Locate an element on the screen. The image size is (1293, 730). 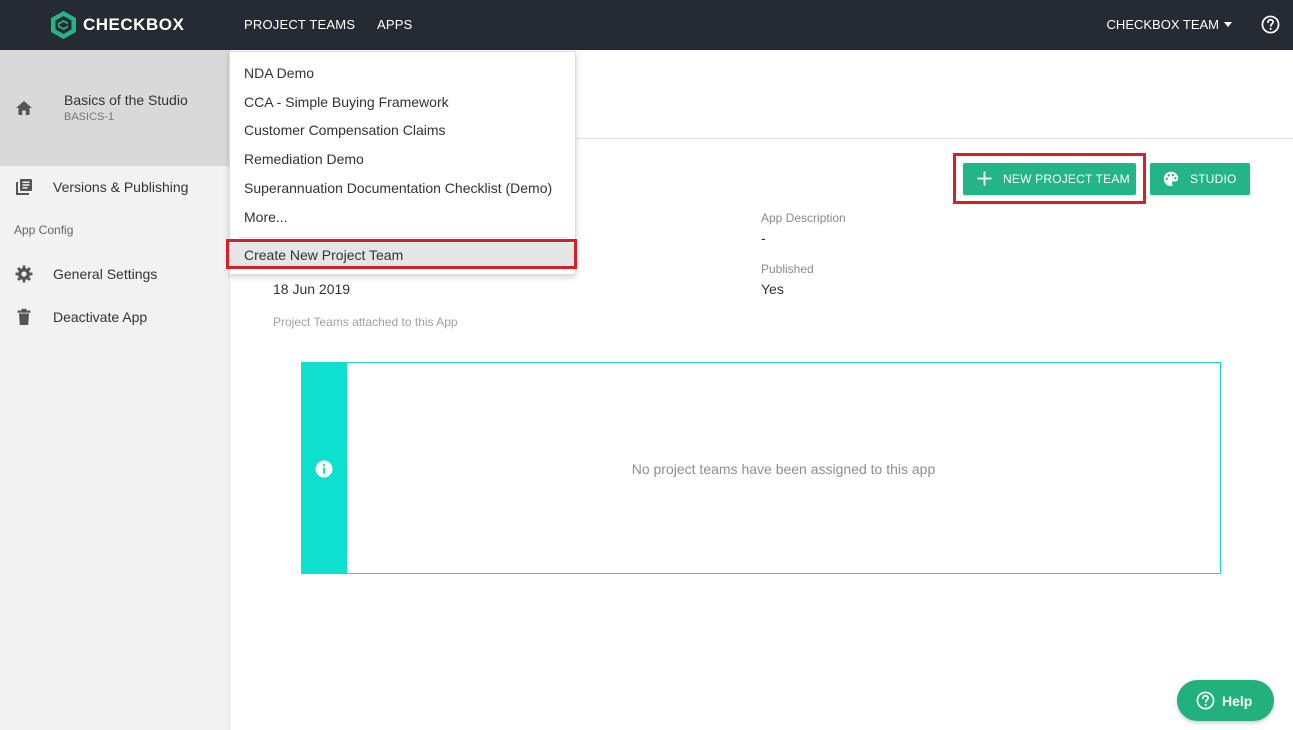
nav-project-teams: PROJECT TEAMS is located at coordinates (299, 24).